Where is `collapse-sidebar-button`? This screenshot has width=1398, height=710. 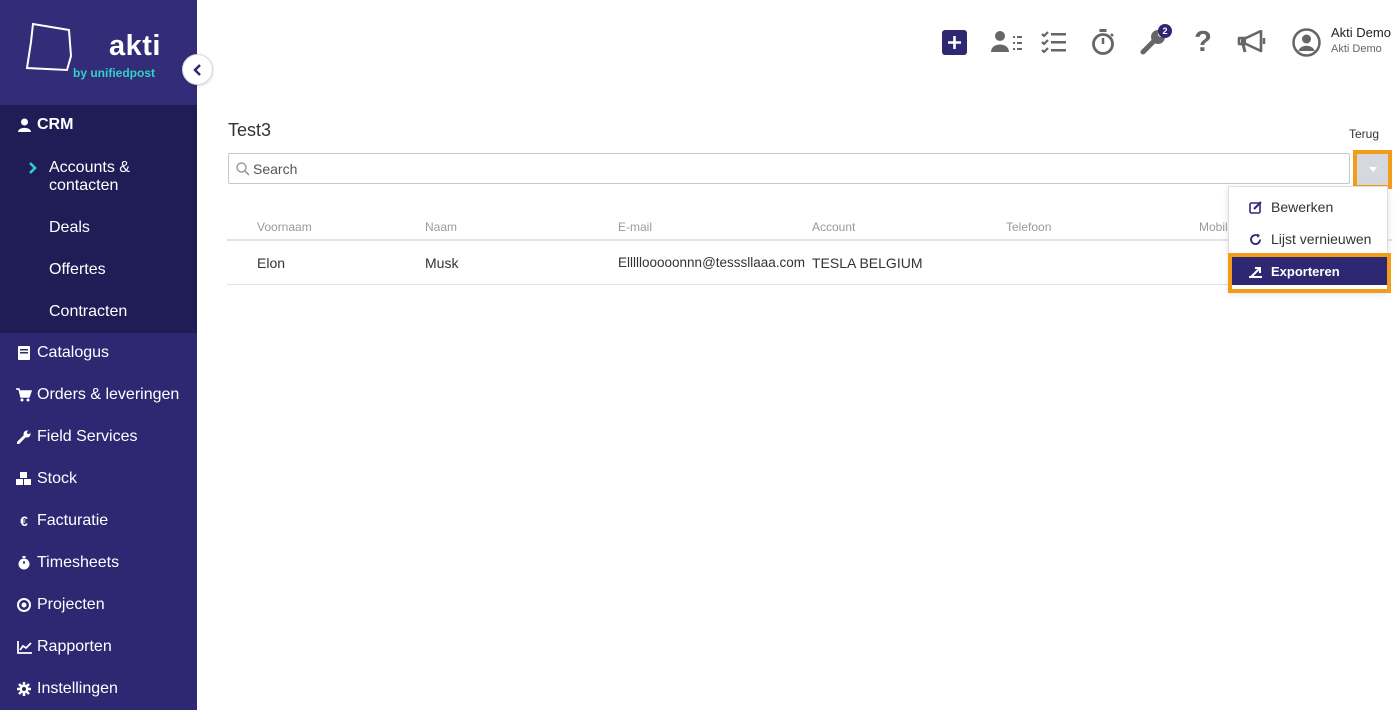
collapse-sidebar-button is located at coordinates (197, 69).